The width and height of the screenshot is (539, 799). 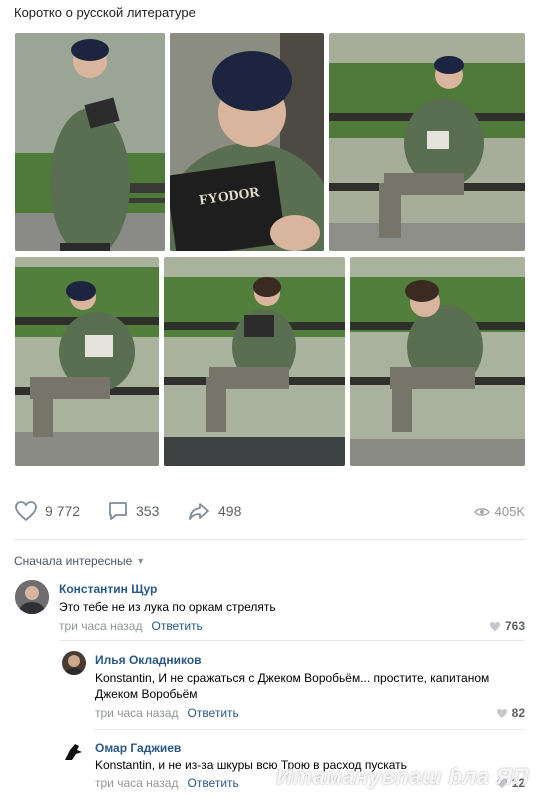 I want to click on comment-like-button: 763, so click(x=507, y=626).